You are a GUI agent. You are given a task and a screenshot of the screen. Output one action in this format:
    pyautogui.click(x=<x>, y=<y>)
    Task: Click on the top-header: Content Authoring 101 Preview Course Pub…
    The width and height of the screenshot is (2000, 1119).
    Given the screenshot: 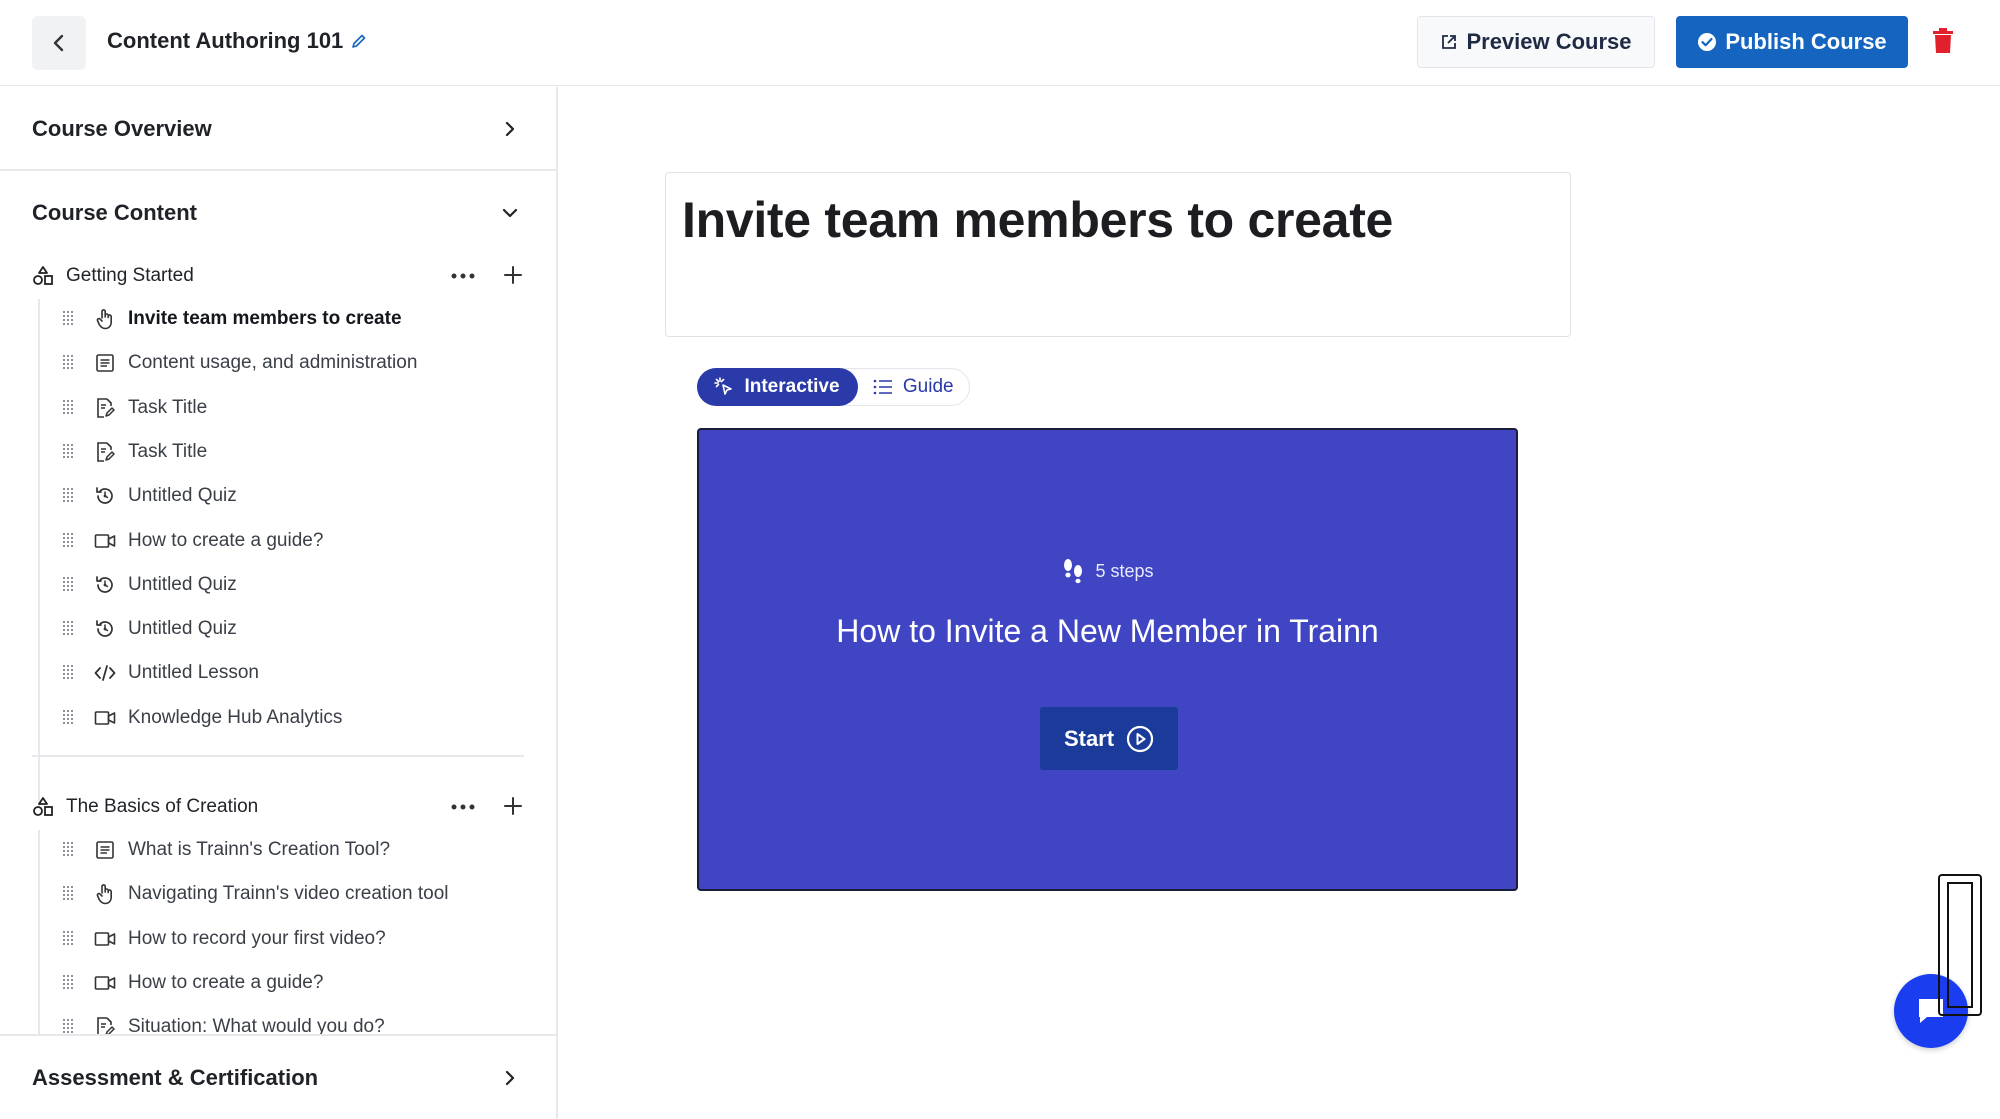 What is the action you would take?
    pyautogui.click(x=1000, y=43)
    